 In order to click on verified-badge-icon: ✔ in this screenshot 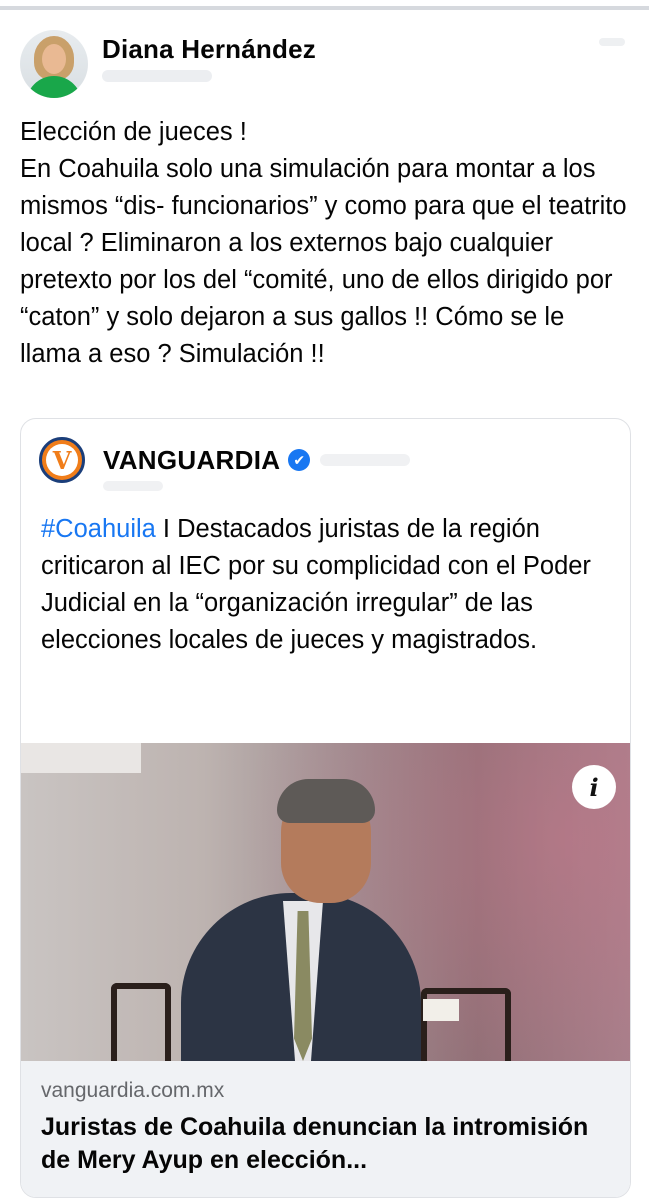, I will do `click(299, 460)`.